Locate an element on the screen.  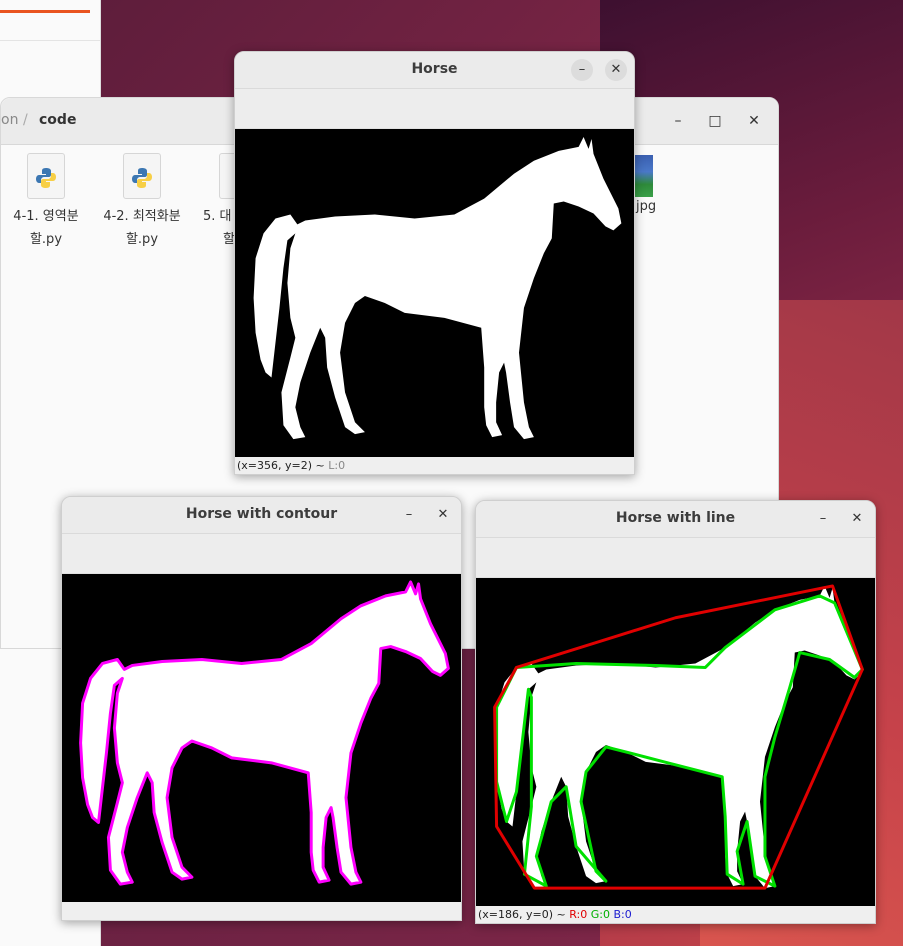
horse-line-image is located at coordinates (678, 737).